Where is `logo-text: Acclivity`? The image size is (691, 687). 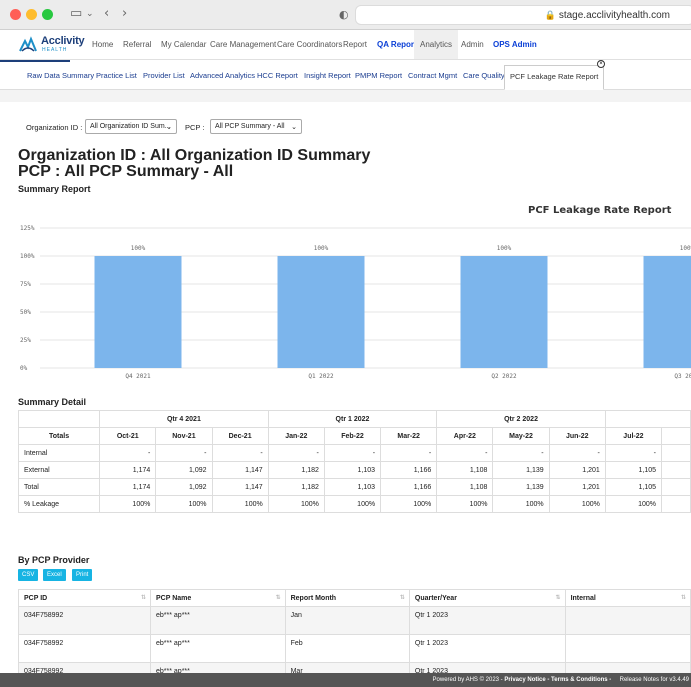
logo-text: Acclivity is located at coordinates (63, 41).